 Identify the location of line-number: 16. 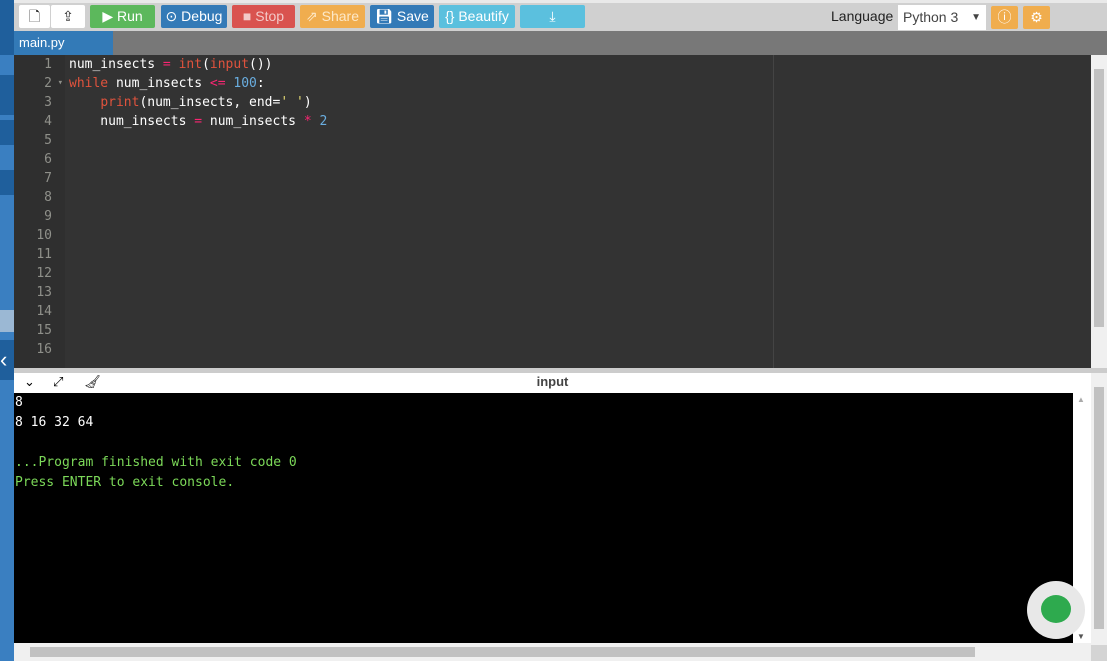
(44, 349).